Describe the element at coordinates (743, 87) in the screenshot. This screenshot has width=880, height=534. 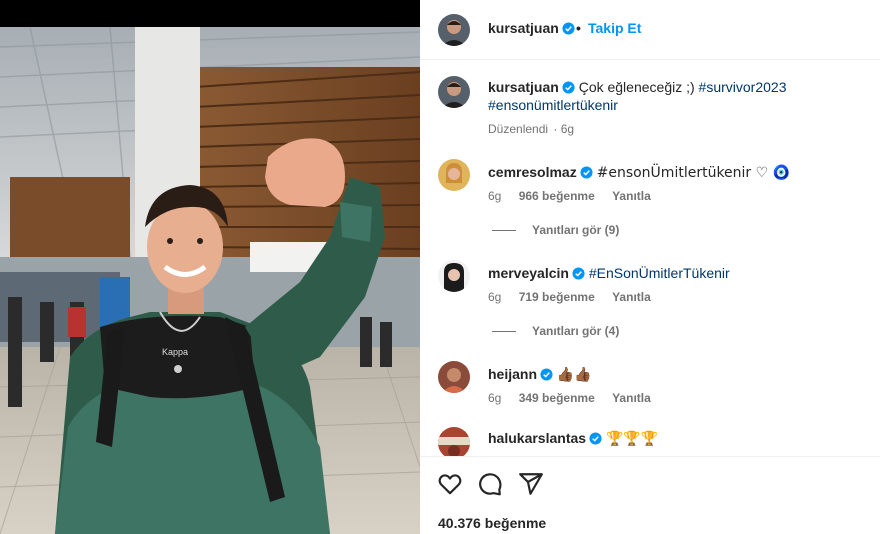
I see `hashtag-link: #survivor2023` at that location.